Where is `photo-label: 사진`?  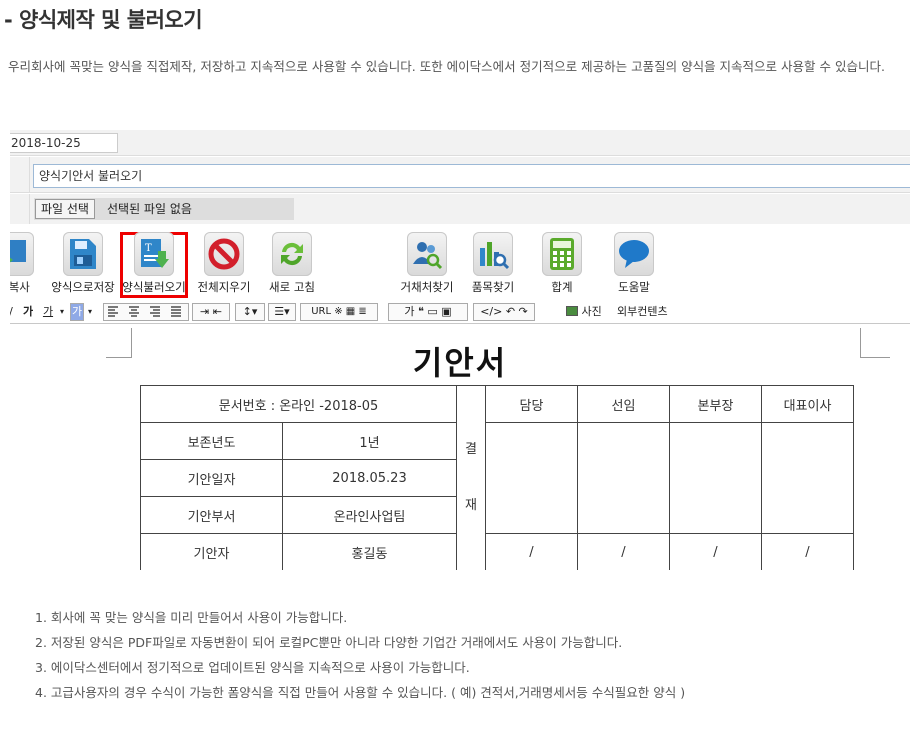
photo-label: 사진 is located at coordinates (591, 311).